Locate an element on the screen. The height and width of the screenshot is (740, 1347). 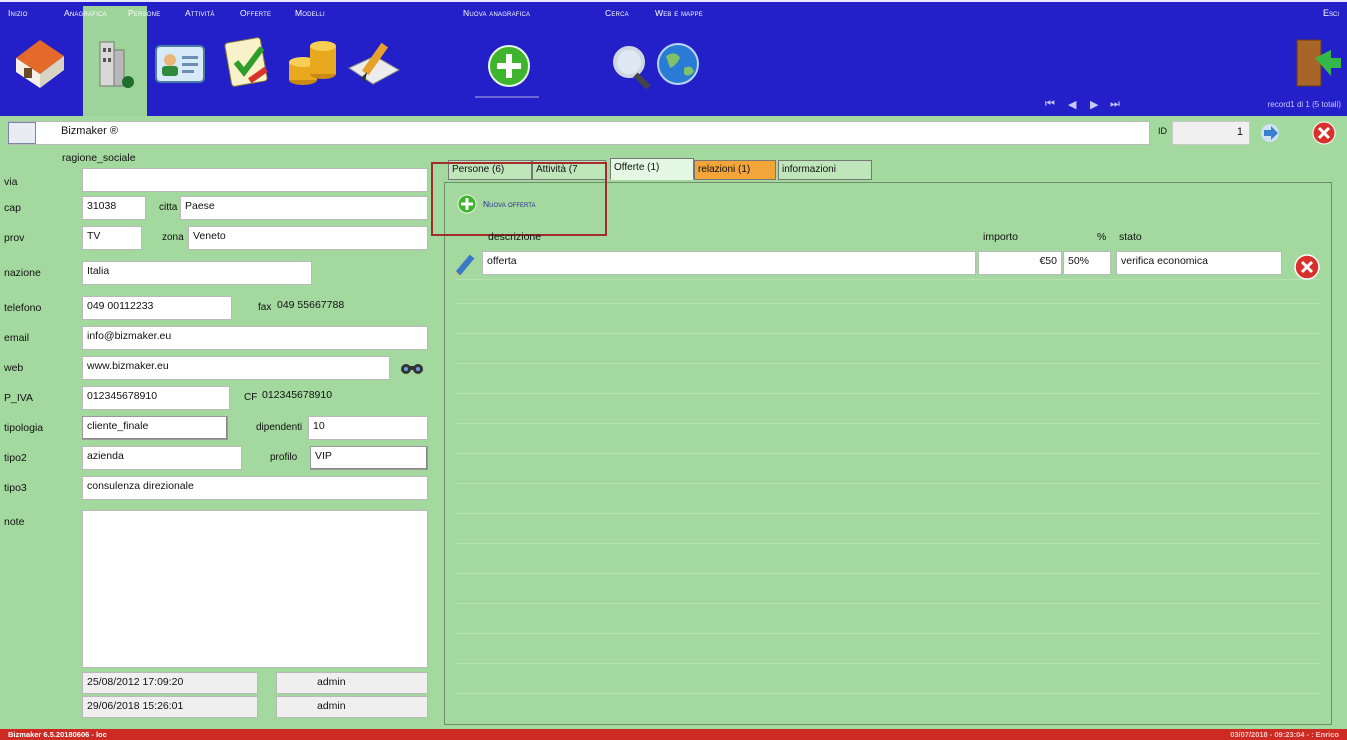
cap-field: 31038 is located at coordinates (114, 208).